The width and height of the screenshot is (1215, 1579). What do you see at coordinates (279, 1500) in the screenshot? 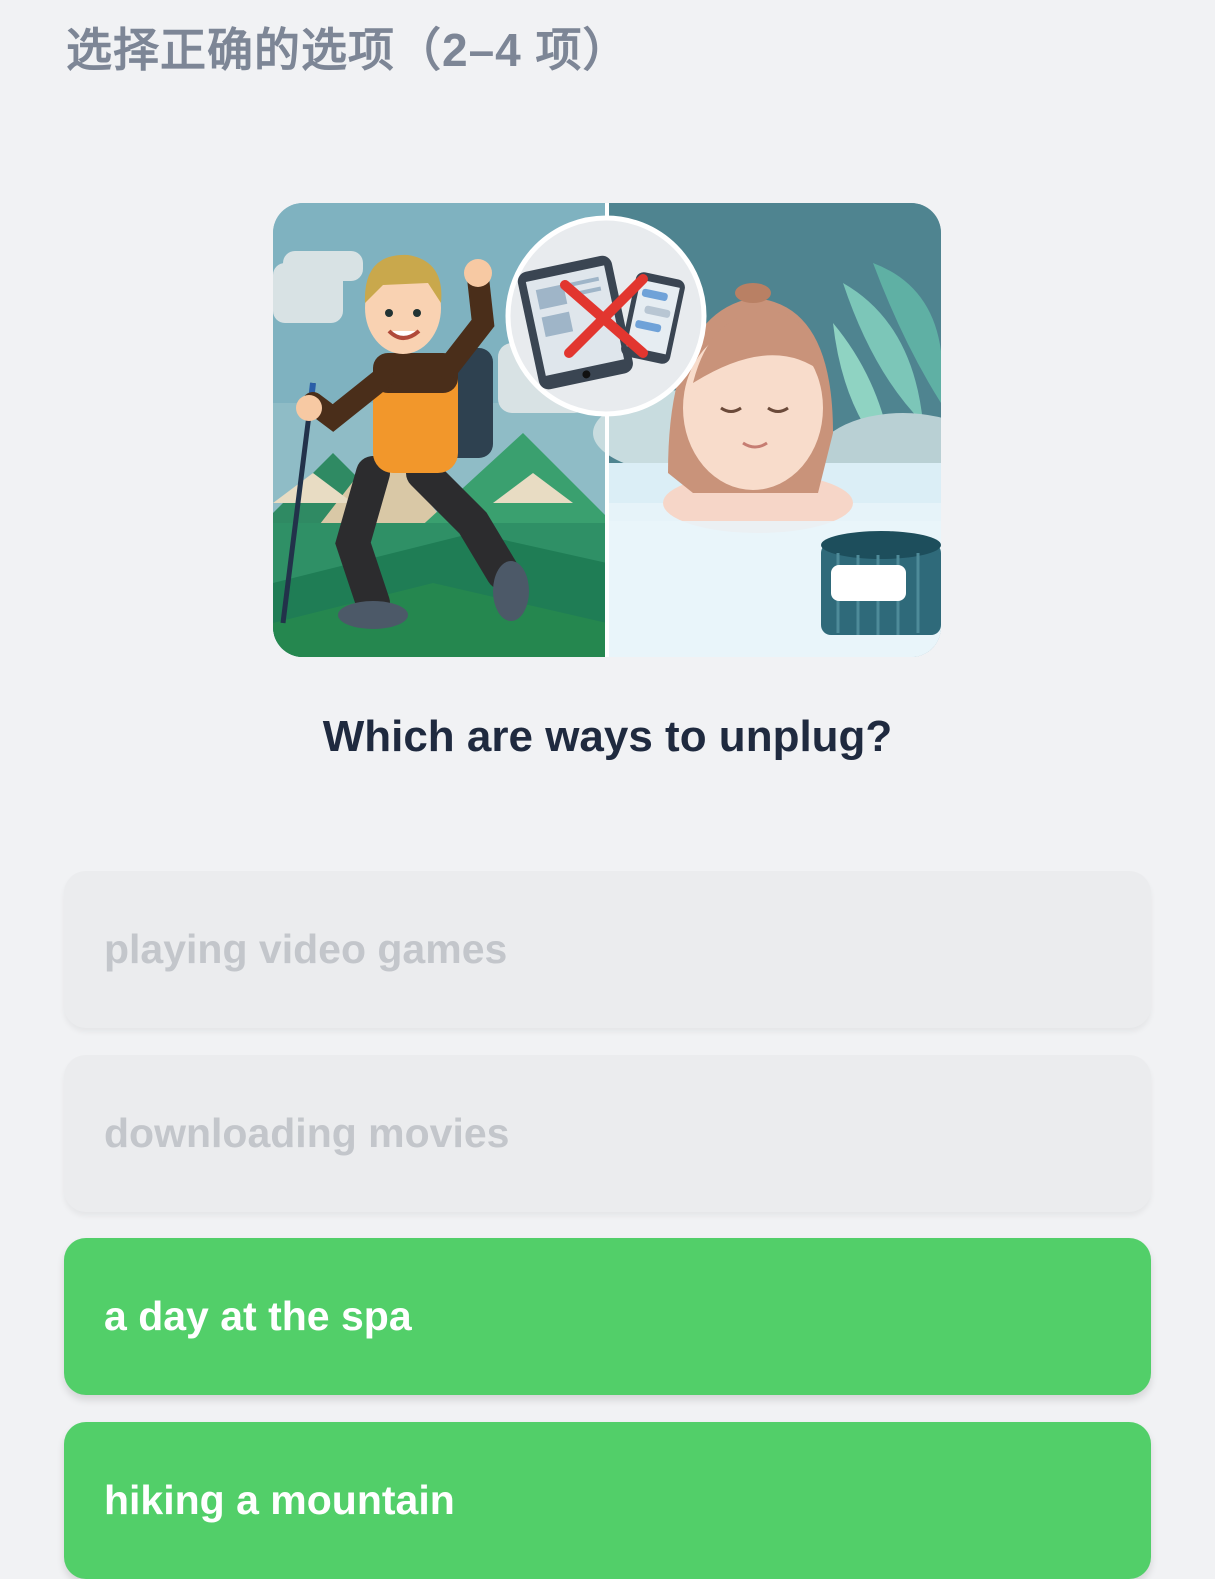
I see `option-label: hiking a mountain` at bounding box center [279, 1500].